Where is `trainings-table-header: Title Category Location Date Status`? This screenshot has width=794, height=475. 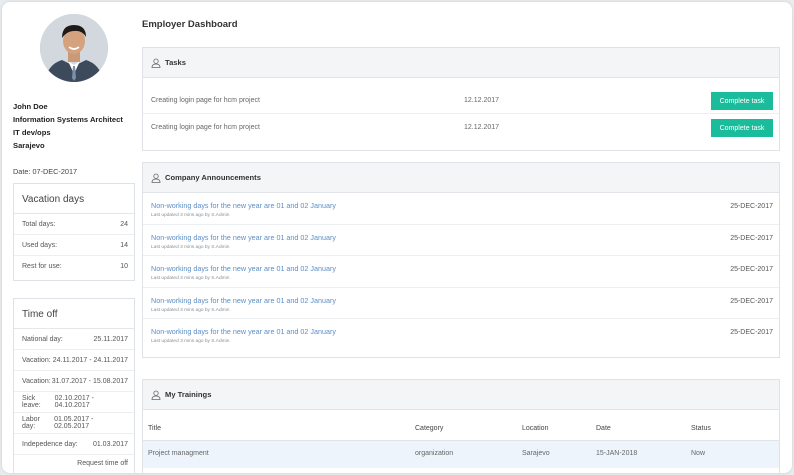 trainings-table-header: Title Category Location Date Status is located at coordinates (461, 428).